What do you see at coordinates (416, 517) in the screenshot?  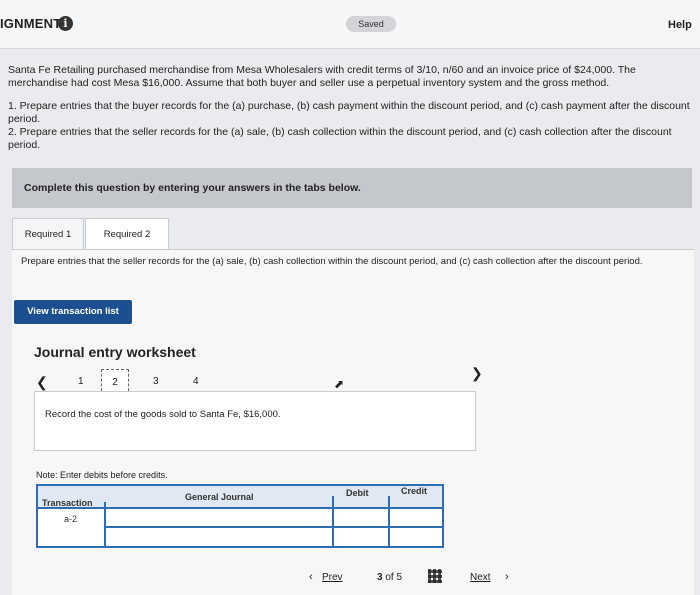 I see `credit-input` at bounding box center [416, 517].